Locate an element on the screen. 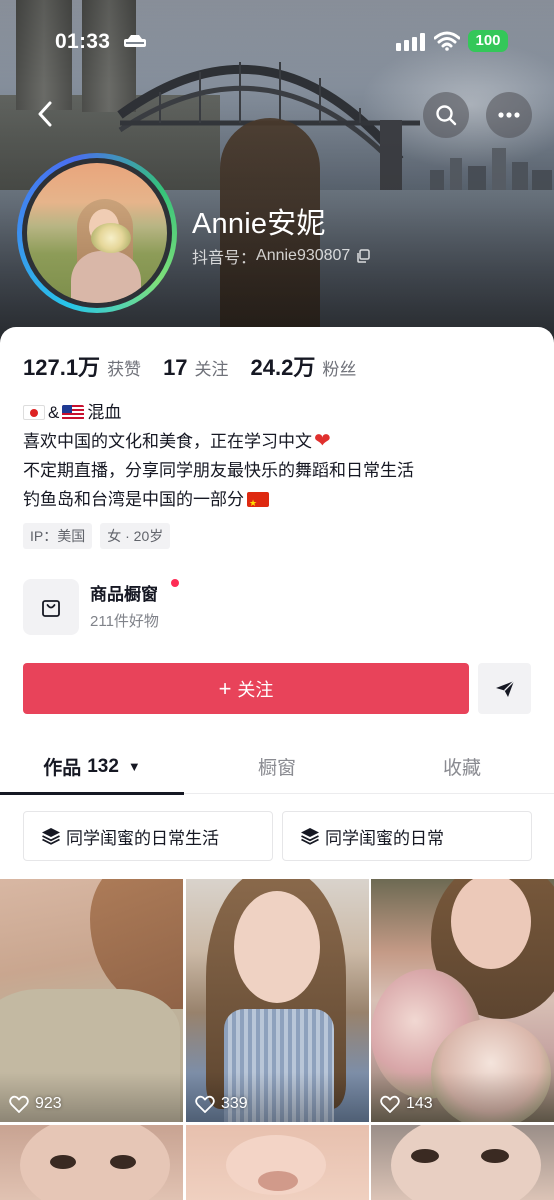 This screenshot has height=1200, width=554. profile-tabs: 作品 132 ▼ 橱窗 收藏 is located at coordinates (277, 767).